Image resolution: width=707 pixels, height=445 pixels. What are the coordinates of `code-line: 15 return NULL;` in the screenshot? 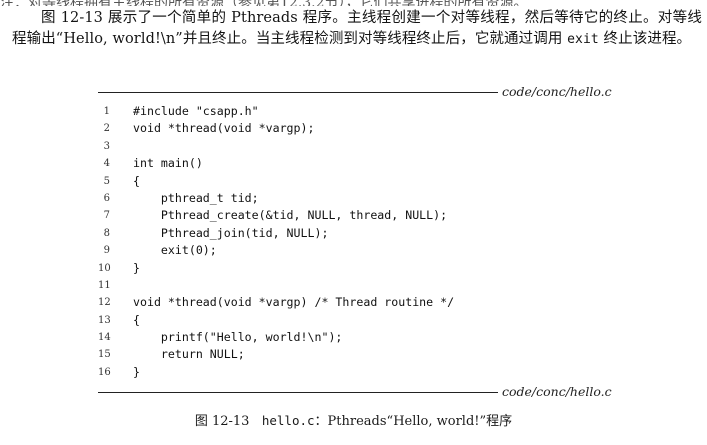 It's located at (358, 354).